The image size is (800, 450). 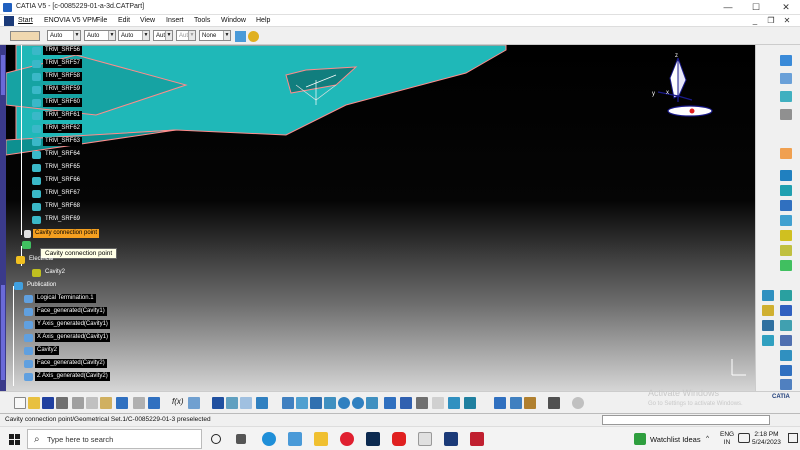 I want to click on electrical-icon, so click(x=786, y=235).